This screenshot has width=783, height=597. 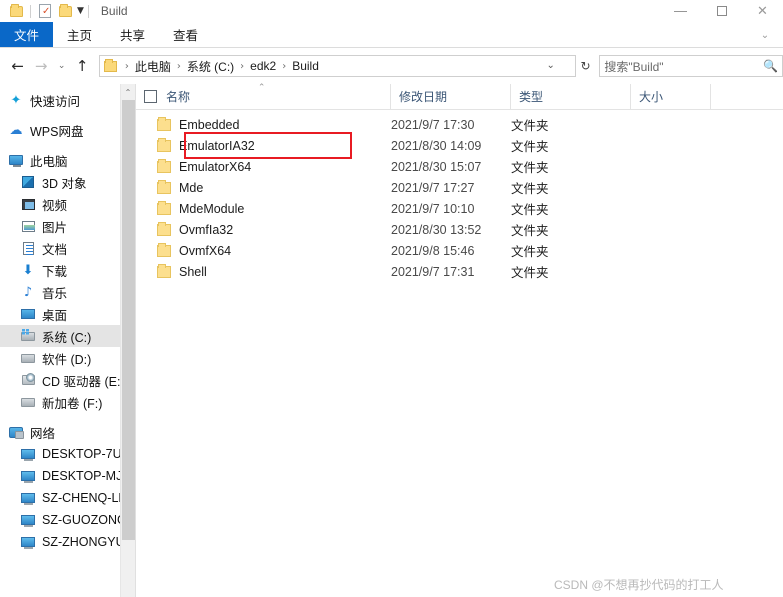 What do you see at coordinates (680, 11) in the screenshot?
I see `minimize-button: —` at bounding box center [680, 11].